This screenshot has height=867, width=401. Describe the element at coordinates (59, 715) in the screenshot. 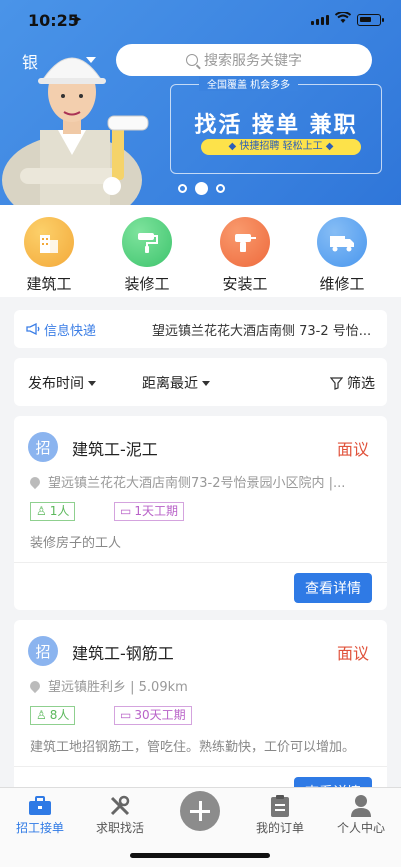

I see `people-count: 8人` at that location.